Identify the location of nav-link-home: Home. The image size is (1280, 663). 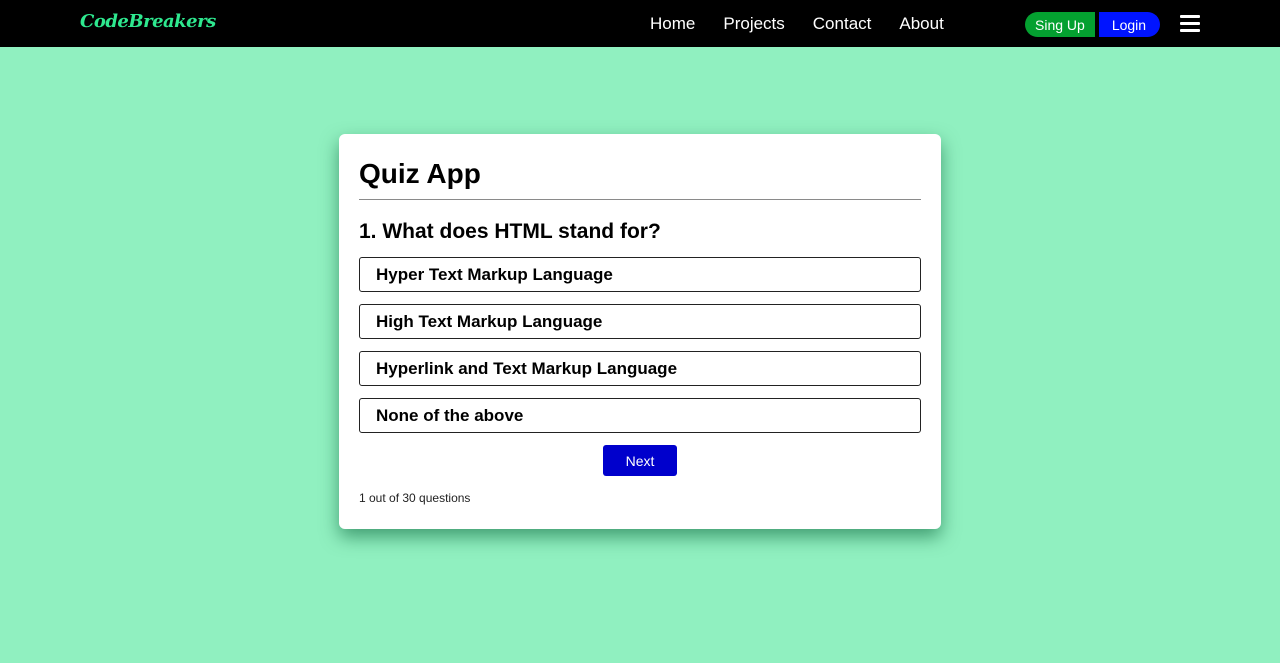
(672, 24).